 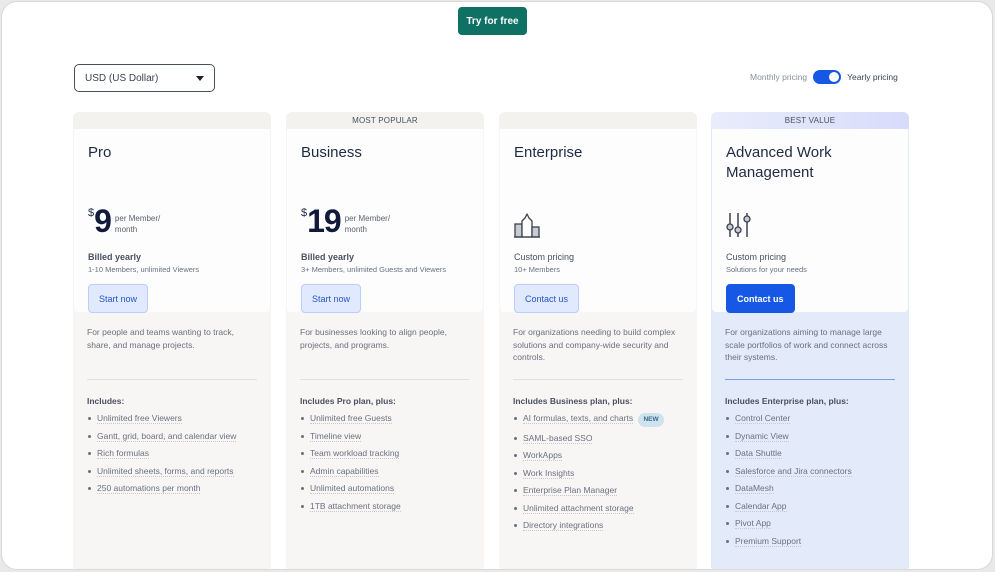 I want to click on plan-name: Advanced Work Management, so click(x=779, y=162).